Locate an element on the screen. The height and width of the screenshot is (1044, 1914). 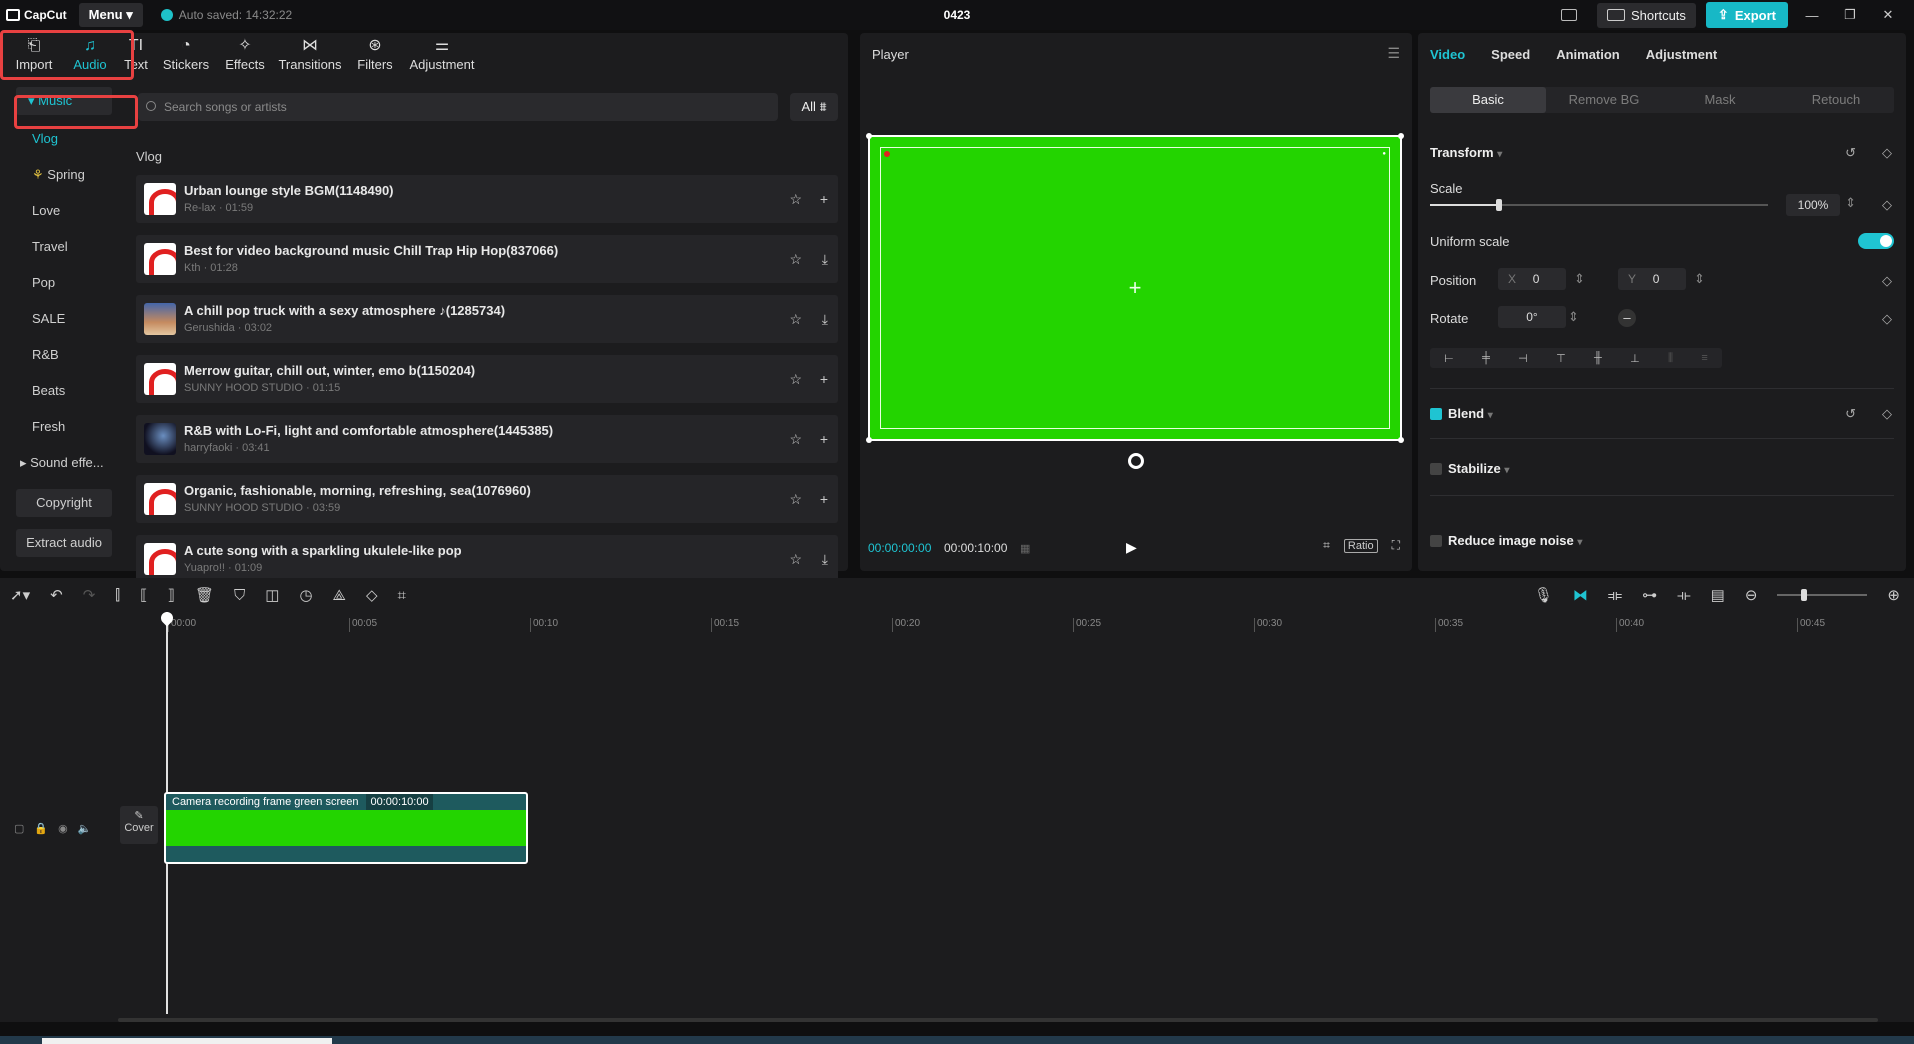
subtab-retouch: Retouch is located at coordinates (1836, 100).